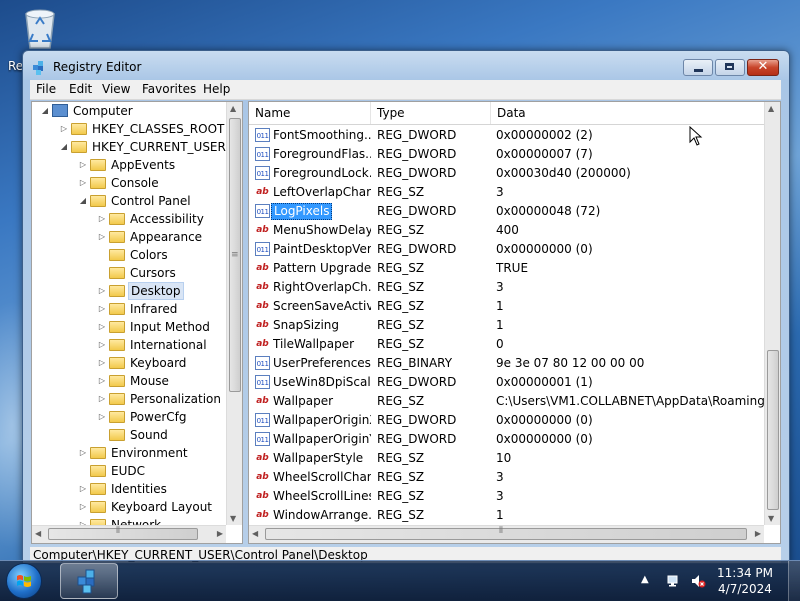 Image resolution: width=800 pixels, height=601 pixels. Describe the element at coordinates (129, 453) in the screenshot. I see `tree-item: ▷ Environment` at that location.